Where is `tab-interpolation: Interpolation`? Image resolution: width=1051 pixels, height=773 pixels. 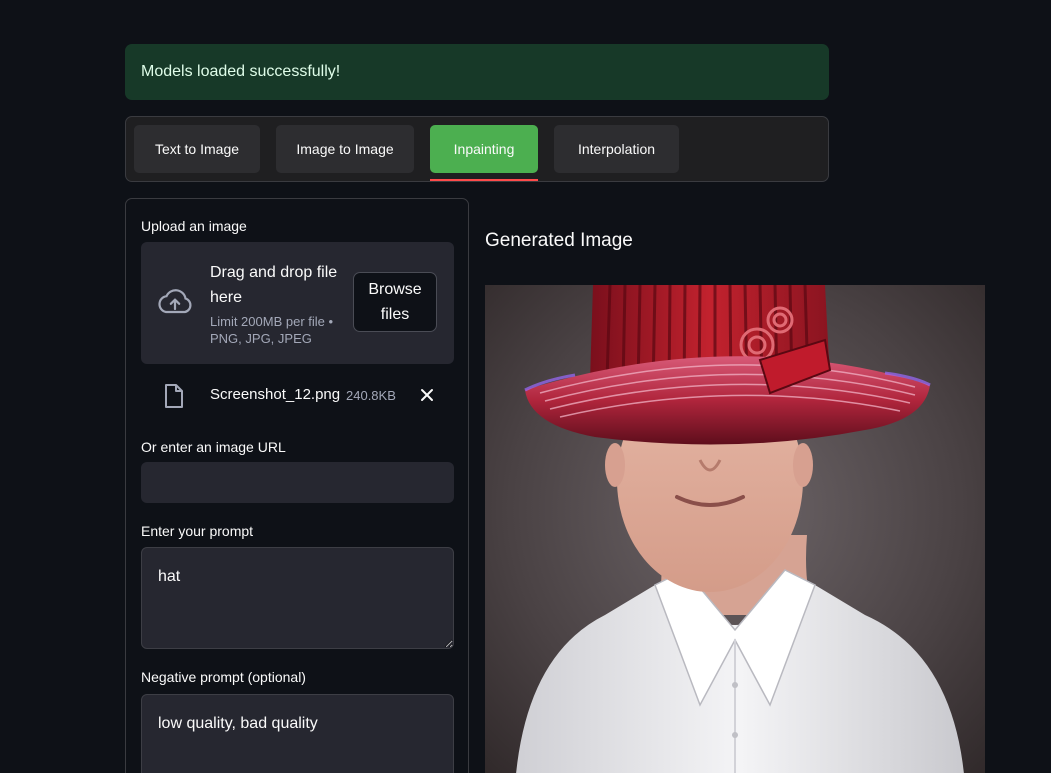 tab-interpolation: Interpolation is located at coordinates (616, 149).